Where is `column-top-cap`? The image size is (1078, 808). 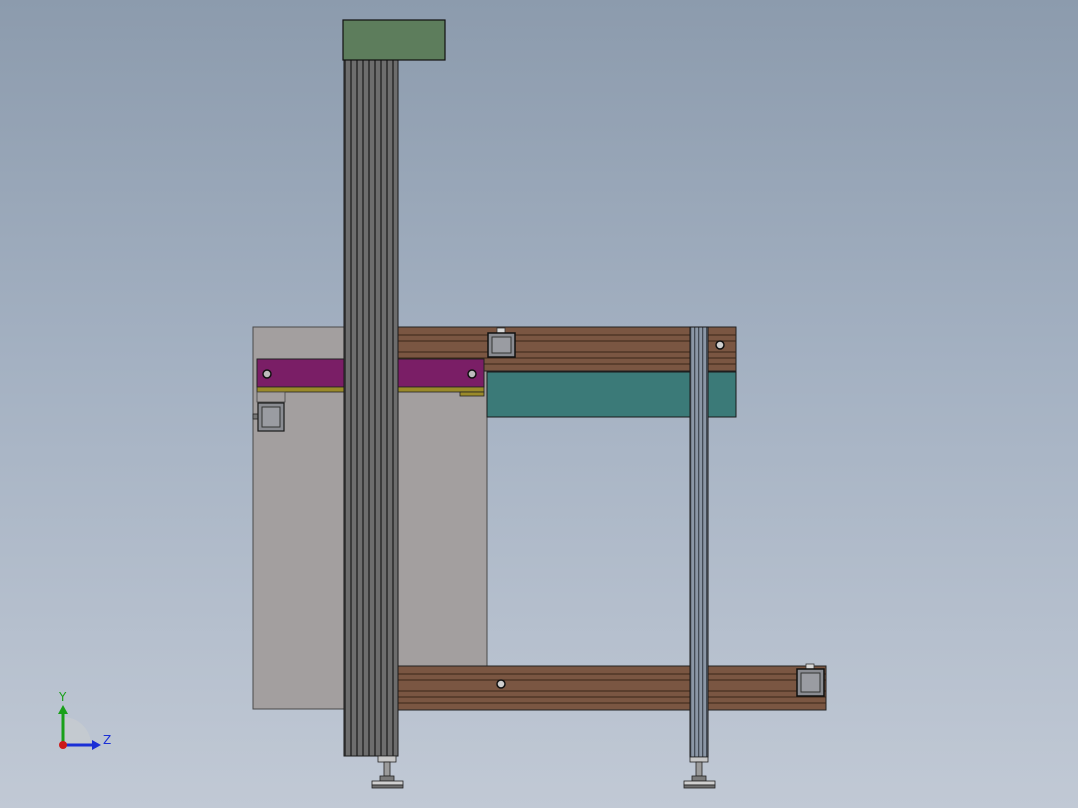 column-top-cap is located at coordinates (394, 40).